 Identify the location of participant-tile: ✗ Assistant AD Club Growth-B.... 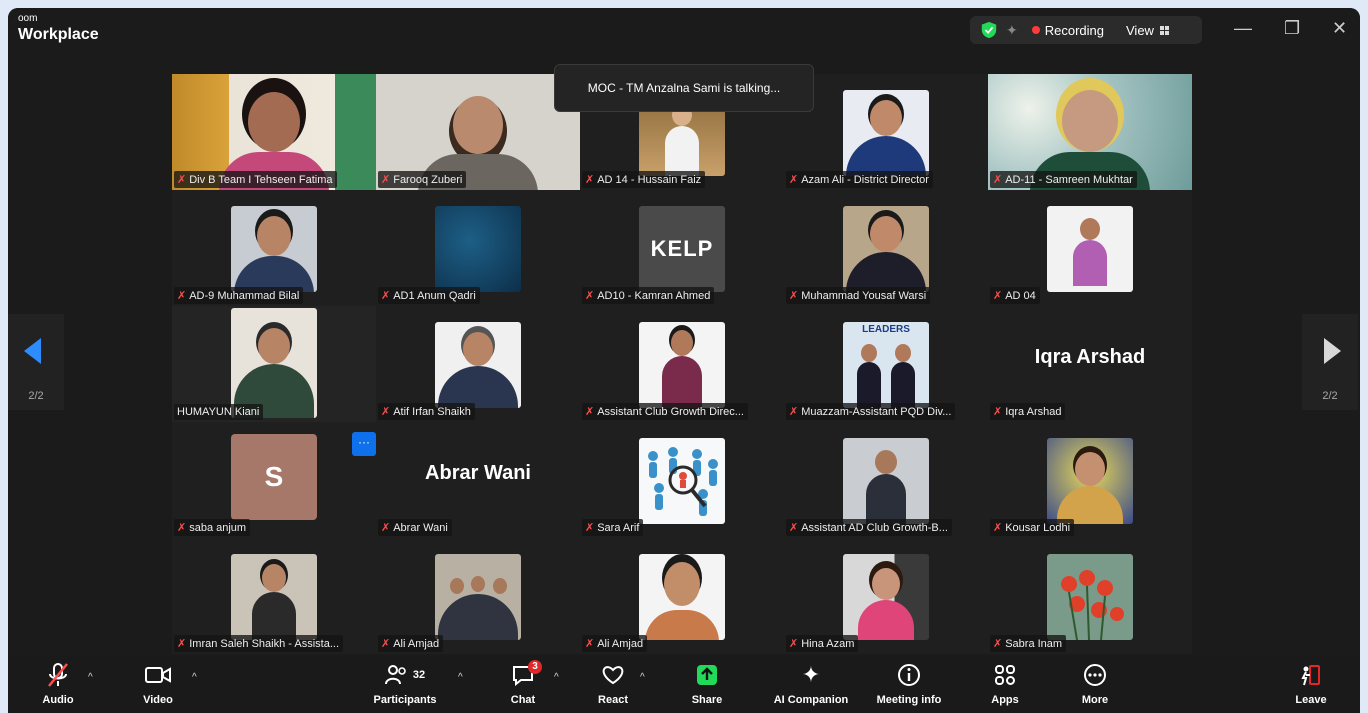
(886, 480).